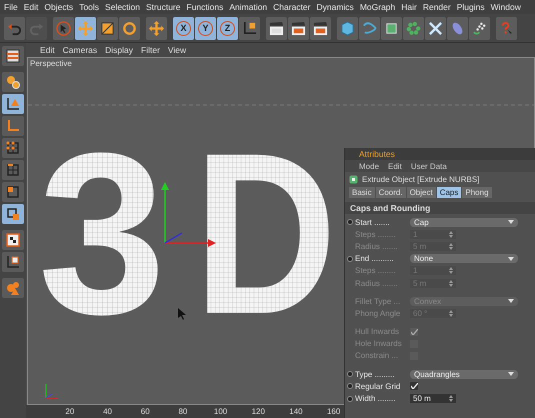 The height and width of the screenshot is (418, 535). What do you see at coordinates (464, 259) in the screenshot?
I see `dropdown: None` at bounding box center [464, 259].